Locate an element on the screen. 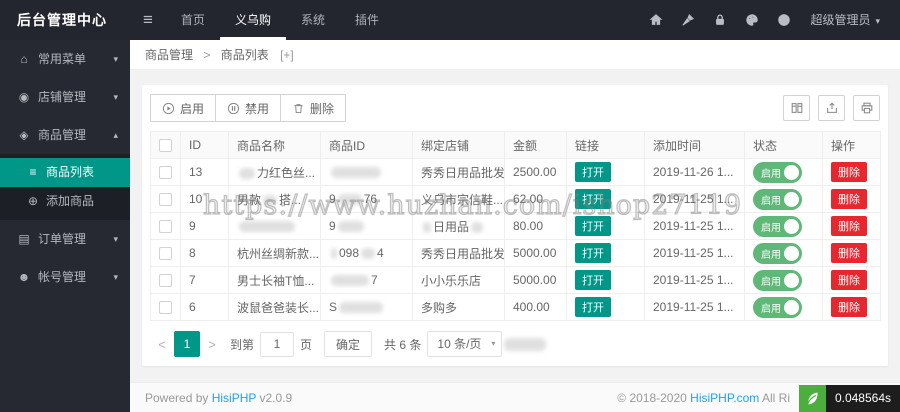 This screenshot has height=412, width=900. table-toolbar: 启用 禁用 删除 is located at coordinates (515, 108).